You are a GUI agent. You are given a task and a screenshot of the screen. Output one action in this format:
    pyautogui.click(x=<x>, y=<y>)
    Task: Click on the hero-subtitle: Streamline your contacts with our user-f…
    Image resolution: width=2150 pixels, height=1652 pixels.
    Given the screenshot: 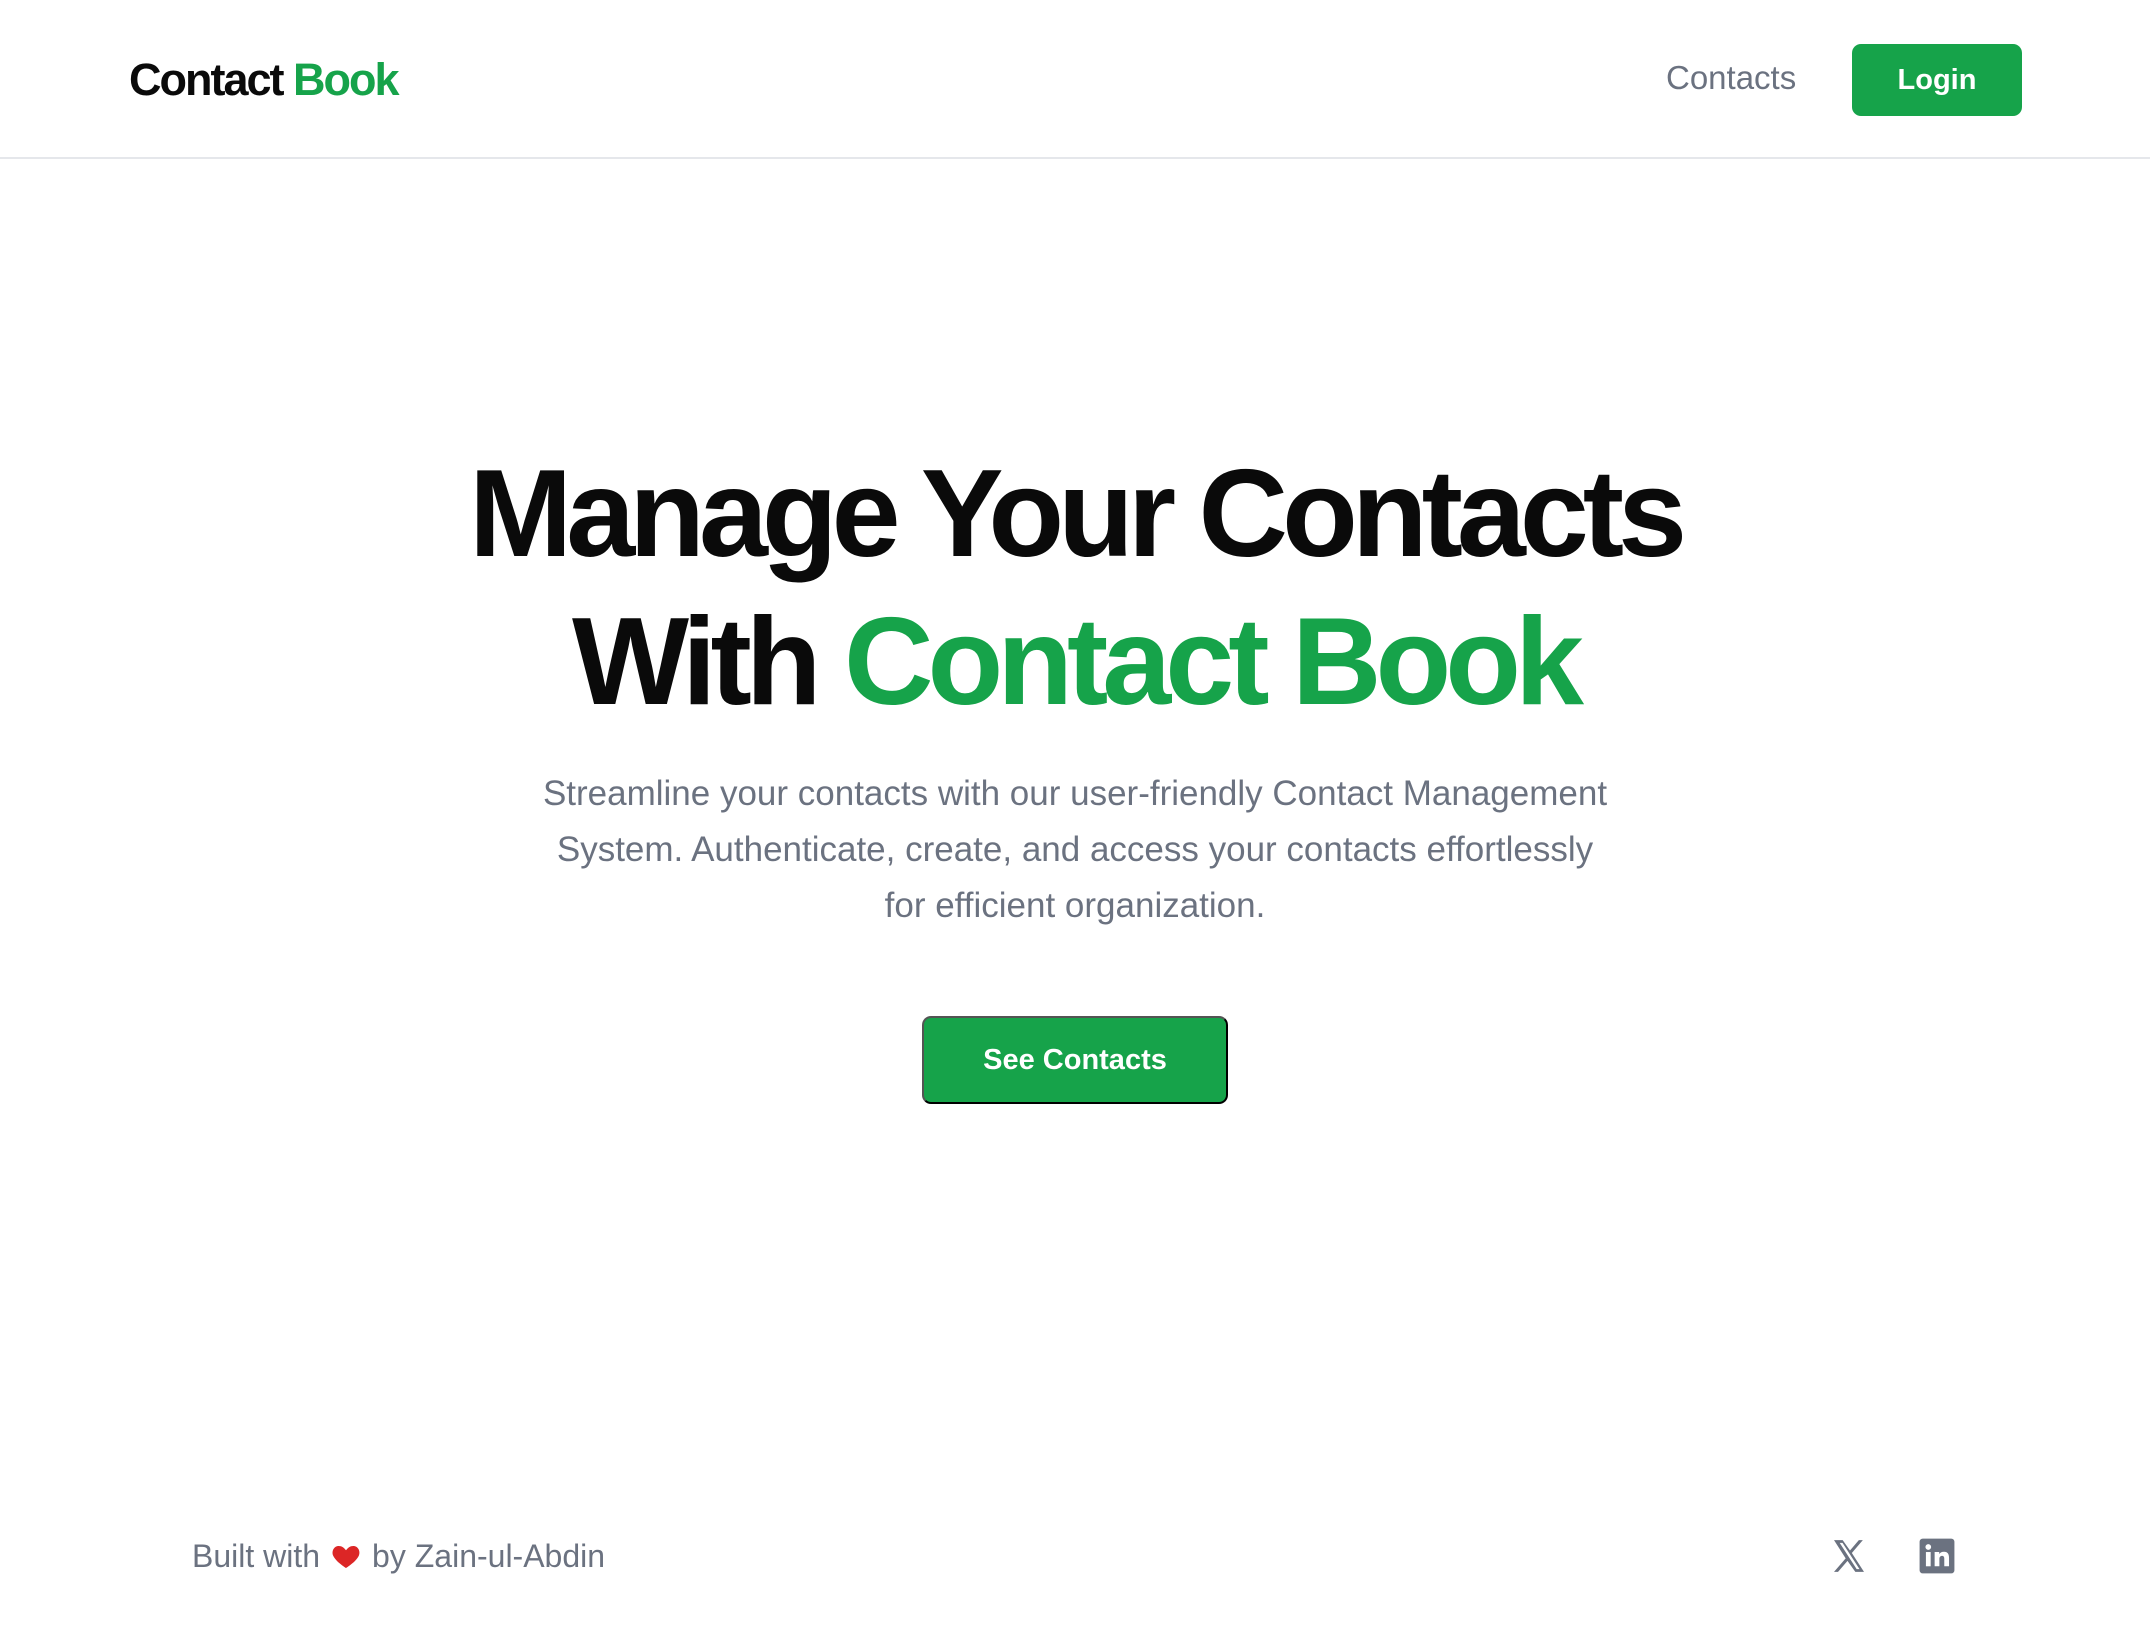 What is the action you would take?
    pyautogui.click(x=1075, y=849)
    